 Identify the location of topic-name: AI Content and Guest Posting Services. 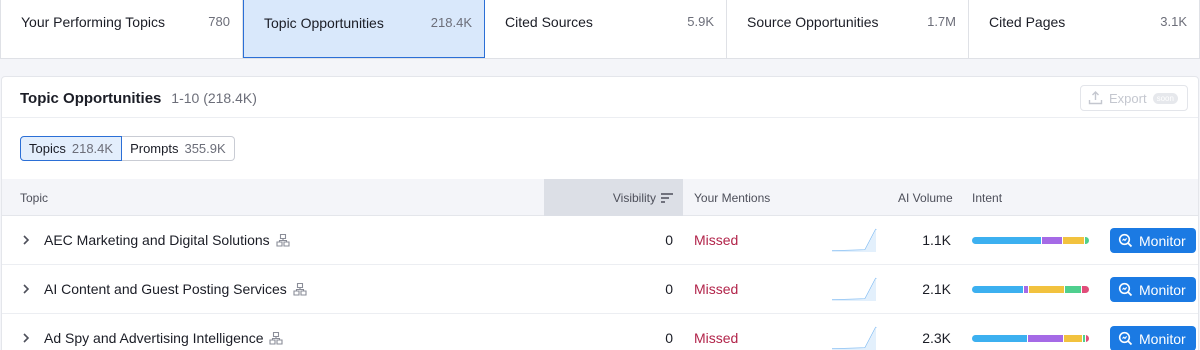
(165, 289).